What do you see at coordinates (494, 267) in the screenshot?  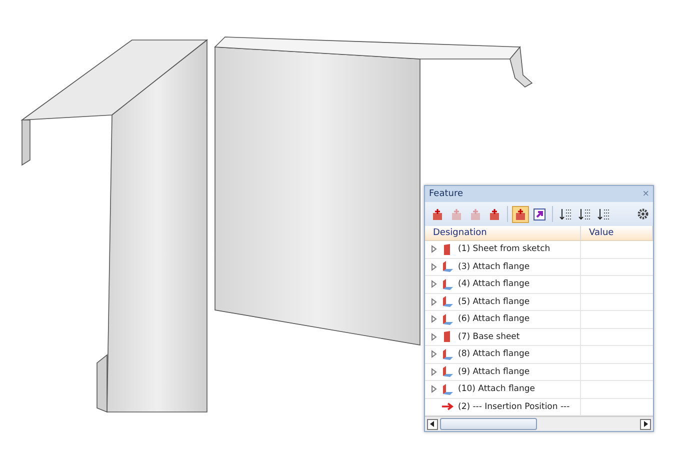 I see `feature-name: (3) Attach flange` at bounding box center [494, 267].